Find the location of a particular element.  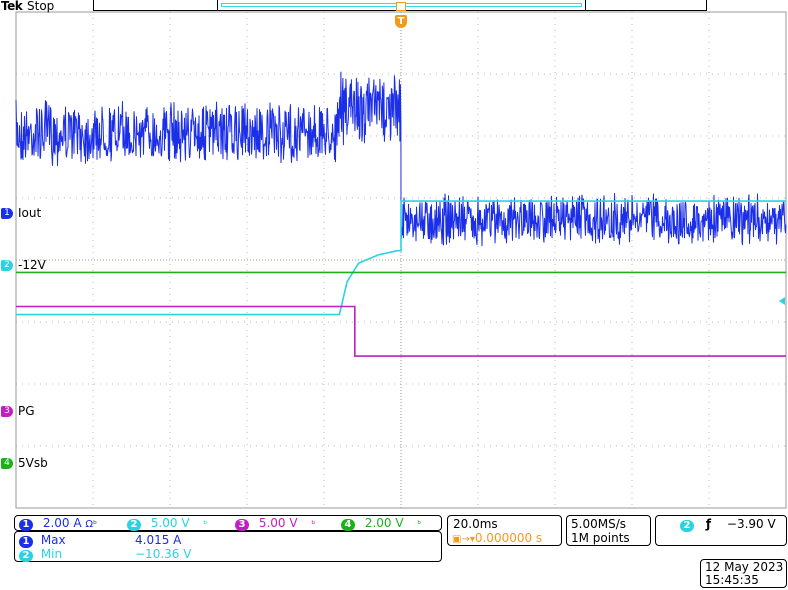

meas1-value: 4.015 A is located at coordinates (158, 540).